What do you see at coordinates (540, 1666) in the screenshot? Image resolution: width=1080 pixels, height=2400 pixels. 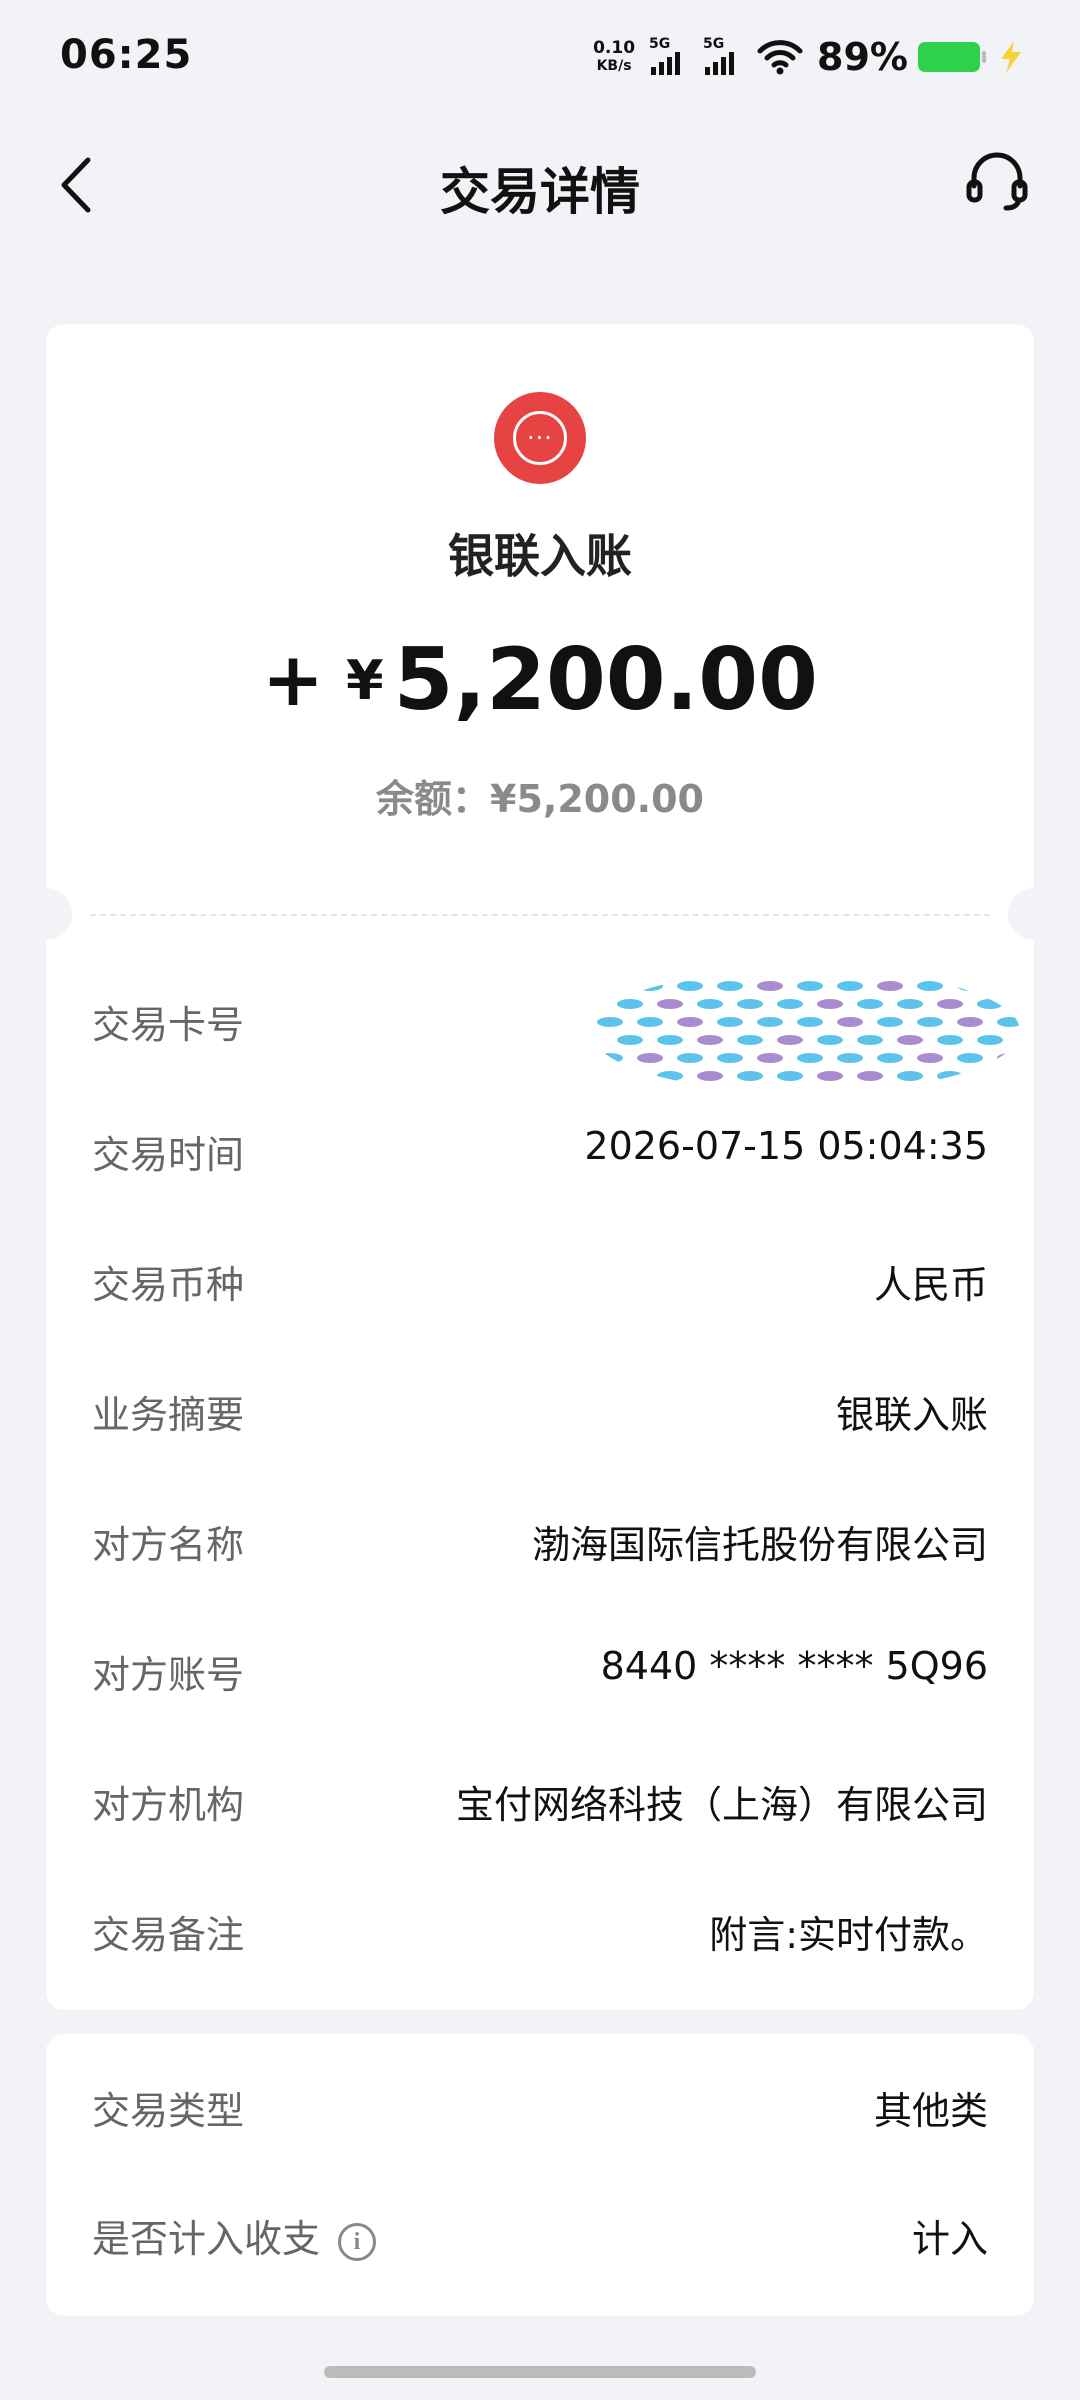 I see `detail-row-counterparty-account: 对方账号 8440 **** **** 5Q96` at bounding box center [540, 1666].